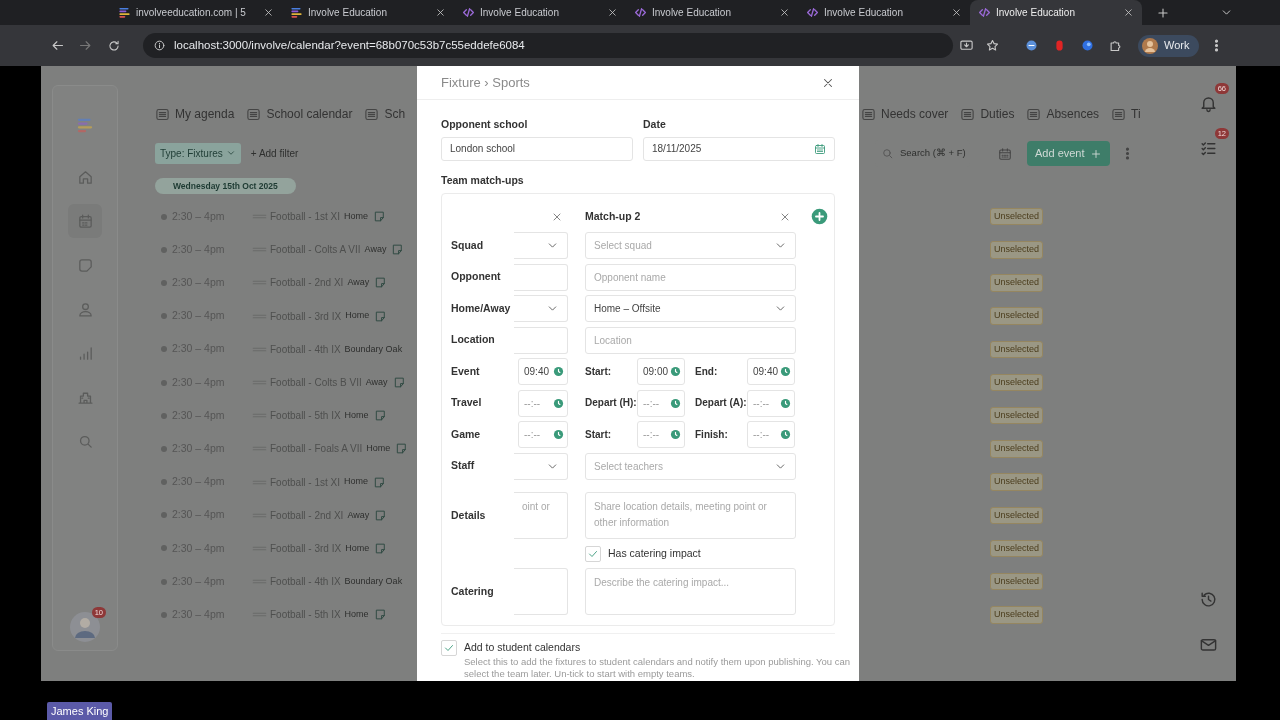 The height and width of the screenshot is (720, 1280). What do you see at coordinates (712, 434) in the screenshot?
I see `field-label: Finish:` at bounding box center [712, 434].